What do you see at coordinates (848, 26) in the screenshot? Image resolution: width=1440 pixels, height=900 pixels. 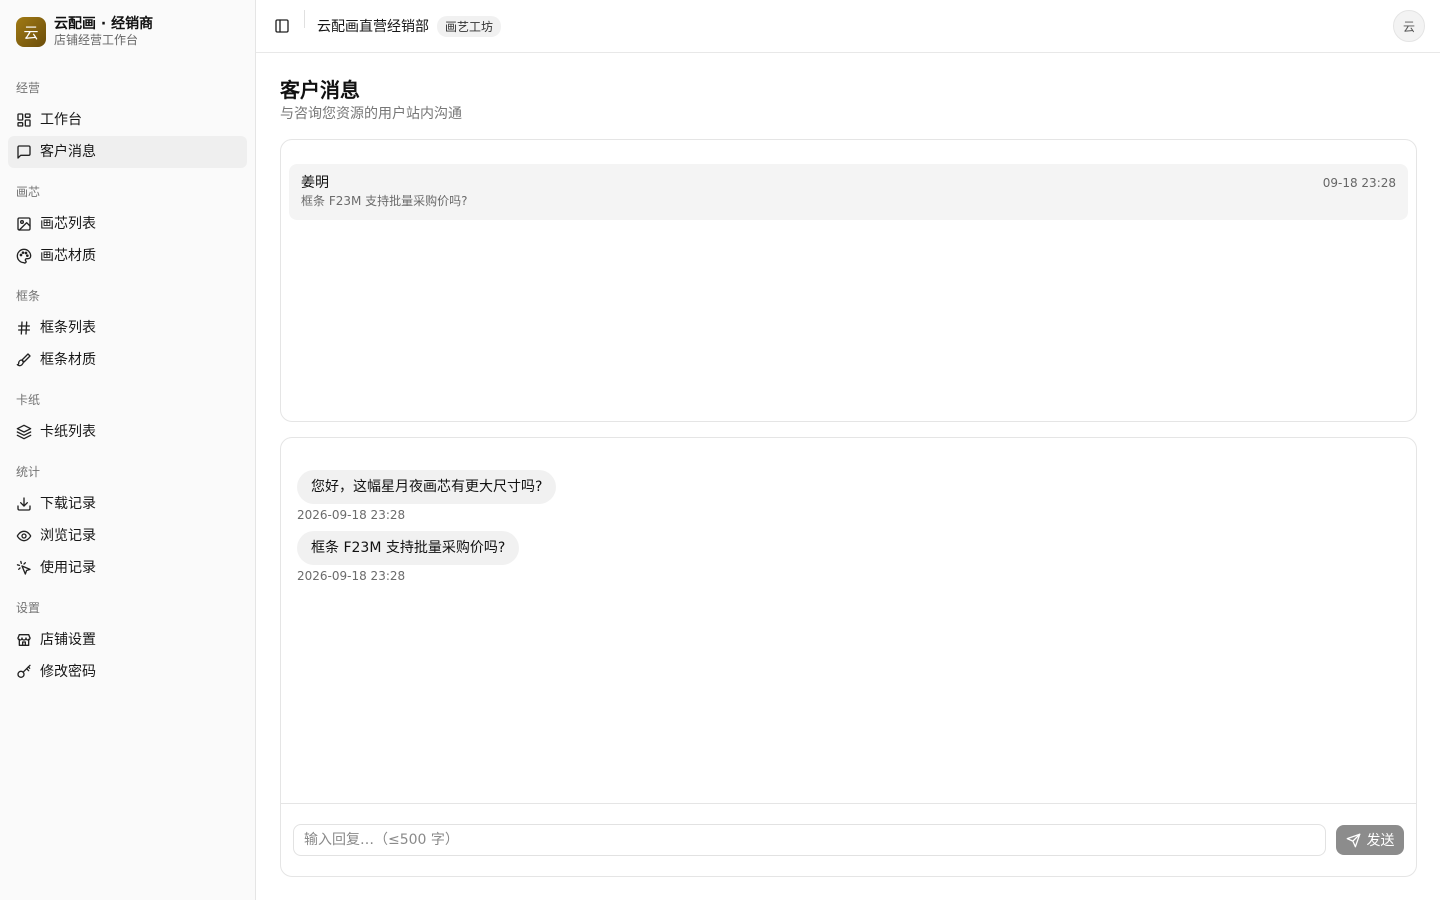 I see `topbar: 云配画直营经销部 画艺工坊 云` at bounding box center [848, 26].